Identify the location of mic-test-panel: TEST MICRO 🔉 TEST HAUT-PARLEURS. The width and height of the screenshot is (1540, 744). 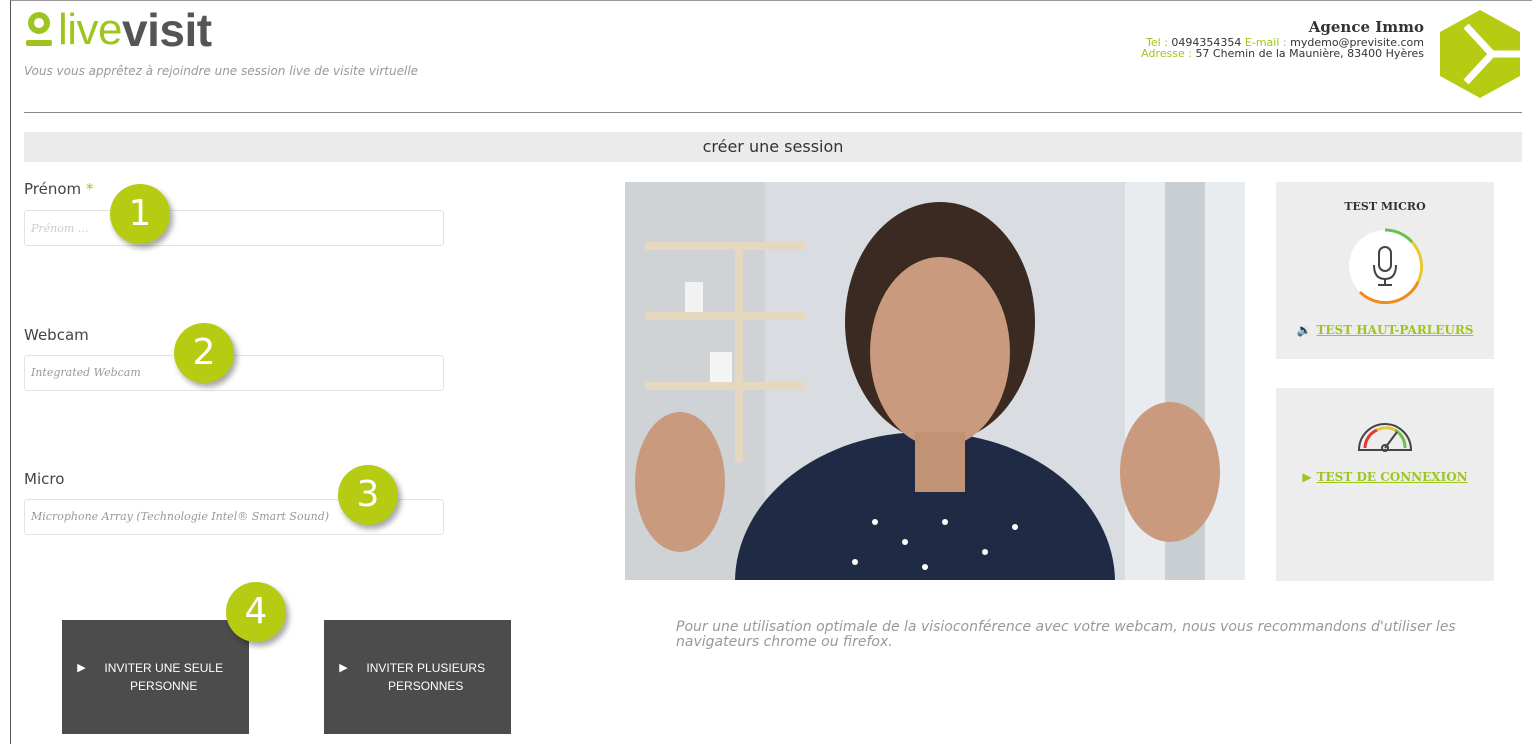
(1385, 270).